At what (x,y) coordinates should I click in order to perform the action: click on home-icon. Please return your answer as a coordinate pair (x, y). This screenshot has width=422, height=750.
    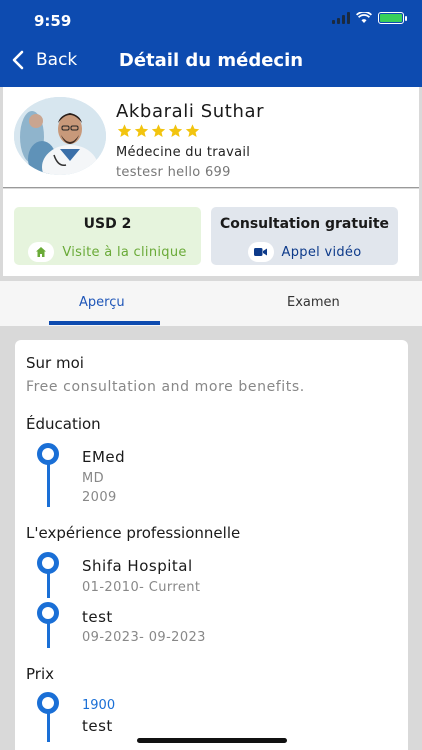
    Looking at the image, I should click on (41, 252).